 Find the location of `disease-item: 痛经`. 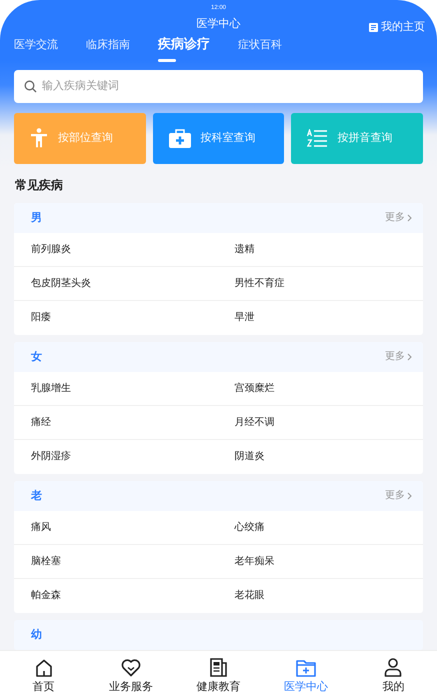

disease-item: 痛经 is located at coordinates (116, 423).